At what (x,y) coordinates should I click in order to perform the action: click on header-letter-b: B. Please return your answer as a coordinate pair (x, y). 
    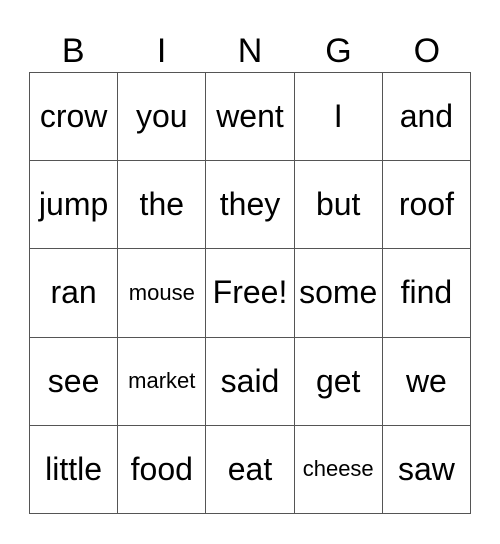
    Looking at the image, I should click on (73, 51).